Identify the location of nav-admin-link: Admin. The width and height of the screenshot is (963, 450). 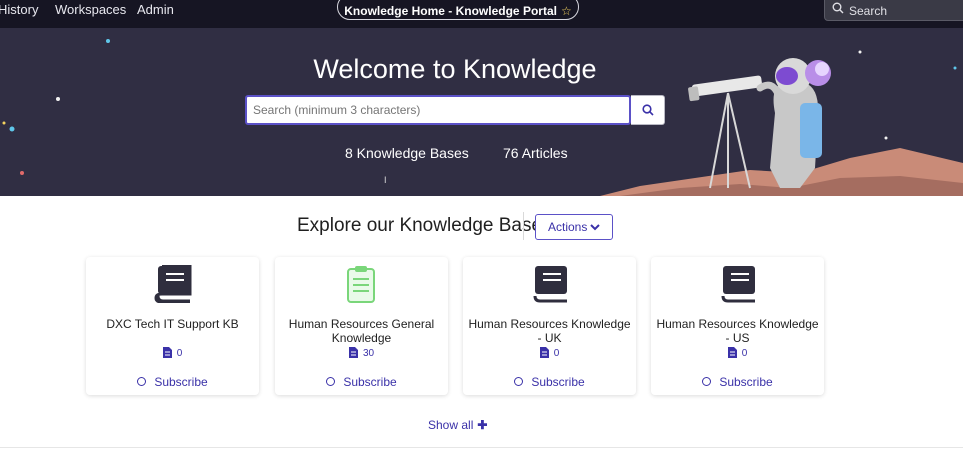
(155, 10).